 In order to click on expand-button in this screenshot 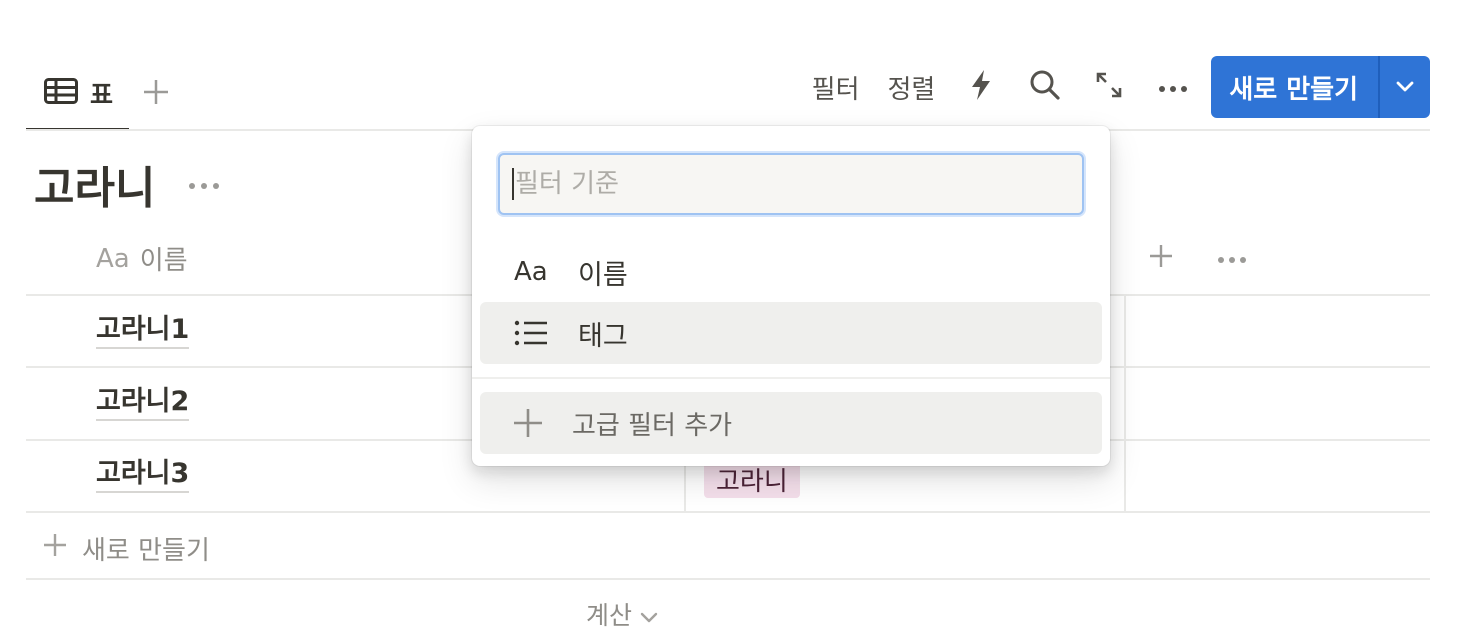, I will do `click(1109, 87)`.